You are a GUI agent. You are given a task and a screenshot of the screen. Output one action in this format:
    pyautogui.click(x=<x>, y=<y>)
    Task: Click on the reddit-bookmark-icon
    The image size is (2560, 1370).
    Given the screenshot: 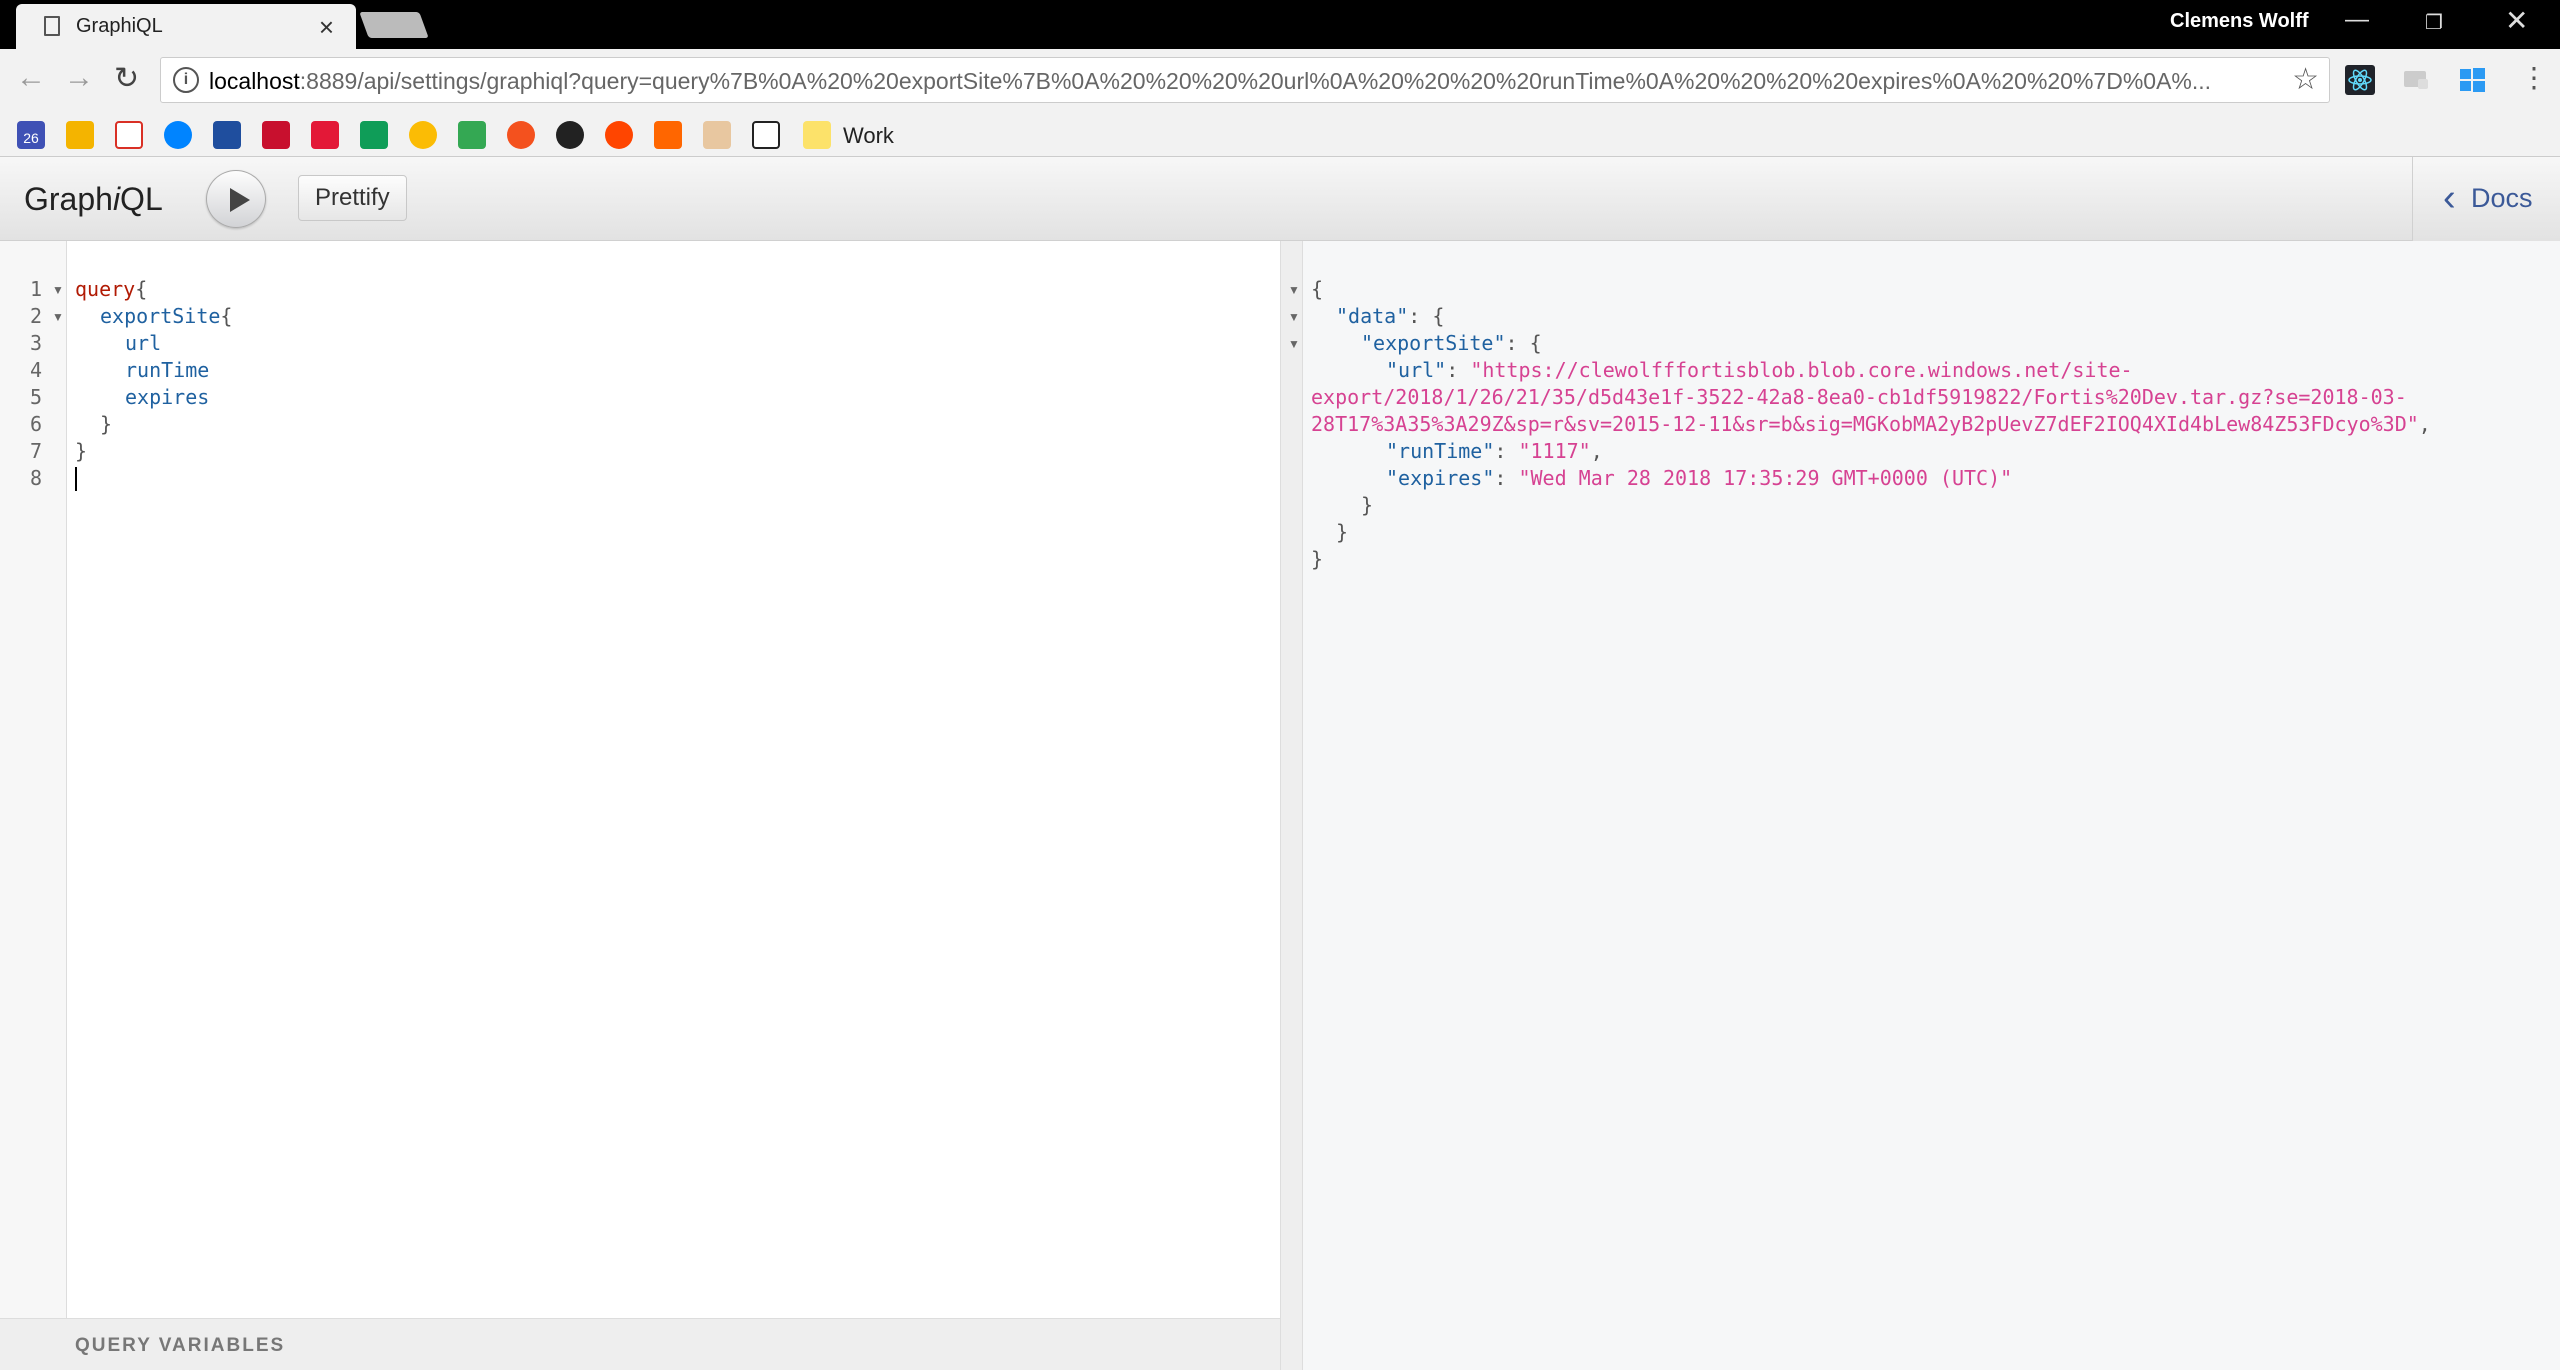 What is the action you would take?
    pyautogui.click(x=619, y=135)
    